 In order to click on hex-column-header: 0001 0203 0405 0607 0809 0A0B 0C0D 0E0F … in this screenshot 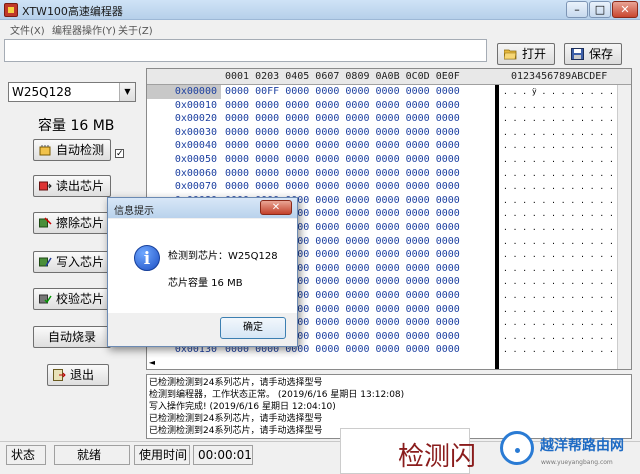, I will do `click(389, 77)`.